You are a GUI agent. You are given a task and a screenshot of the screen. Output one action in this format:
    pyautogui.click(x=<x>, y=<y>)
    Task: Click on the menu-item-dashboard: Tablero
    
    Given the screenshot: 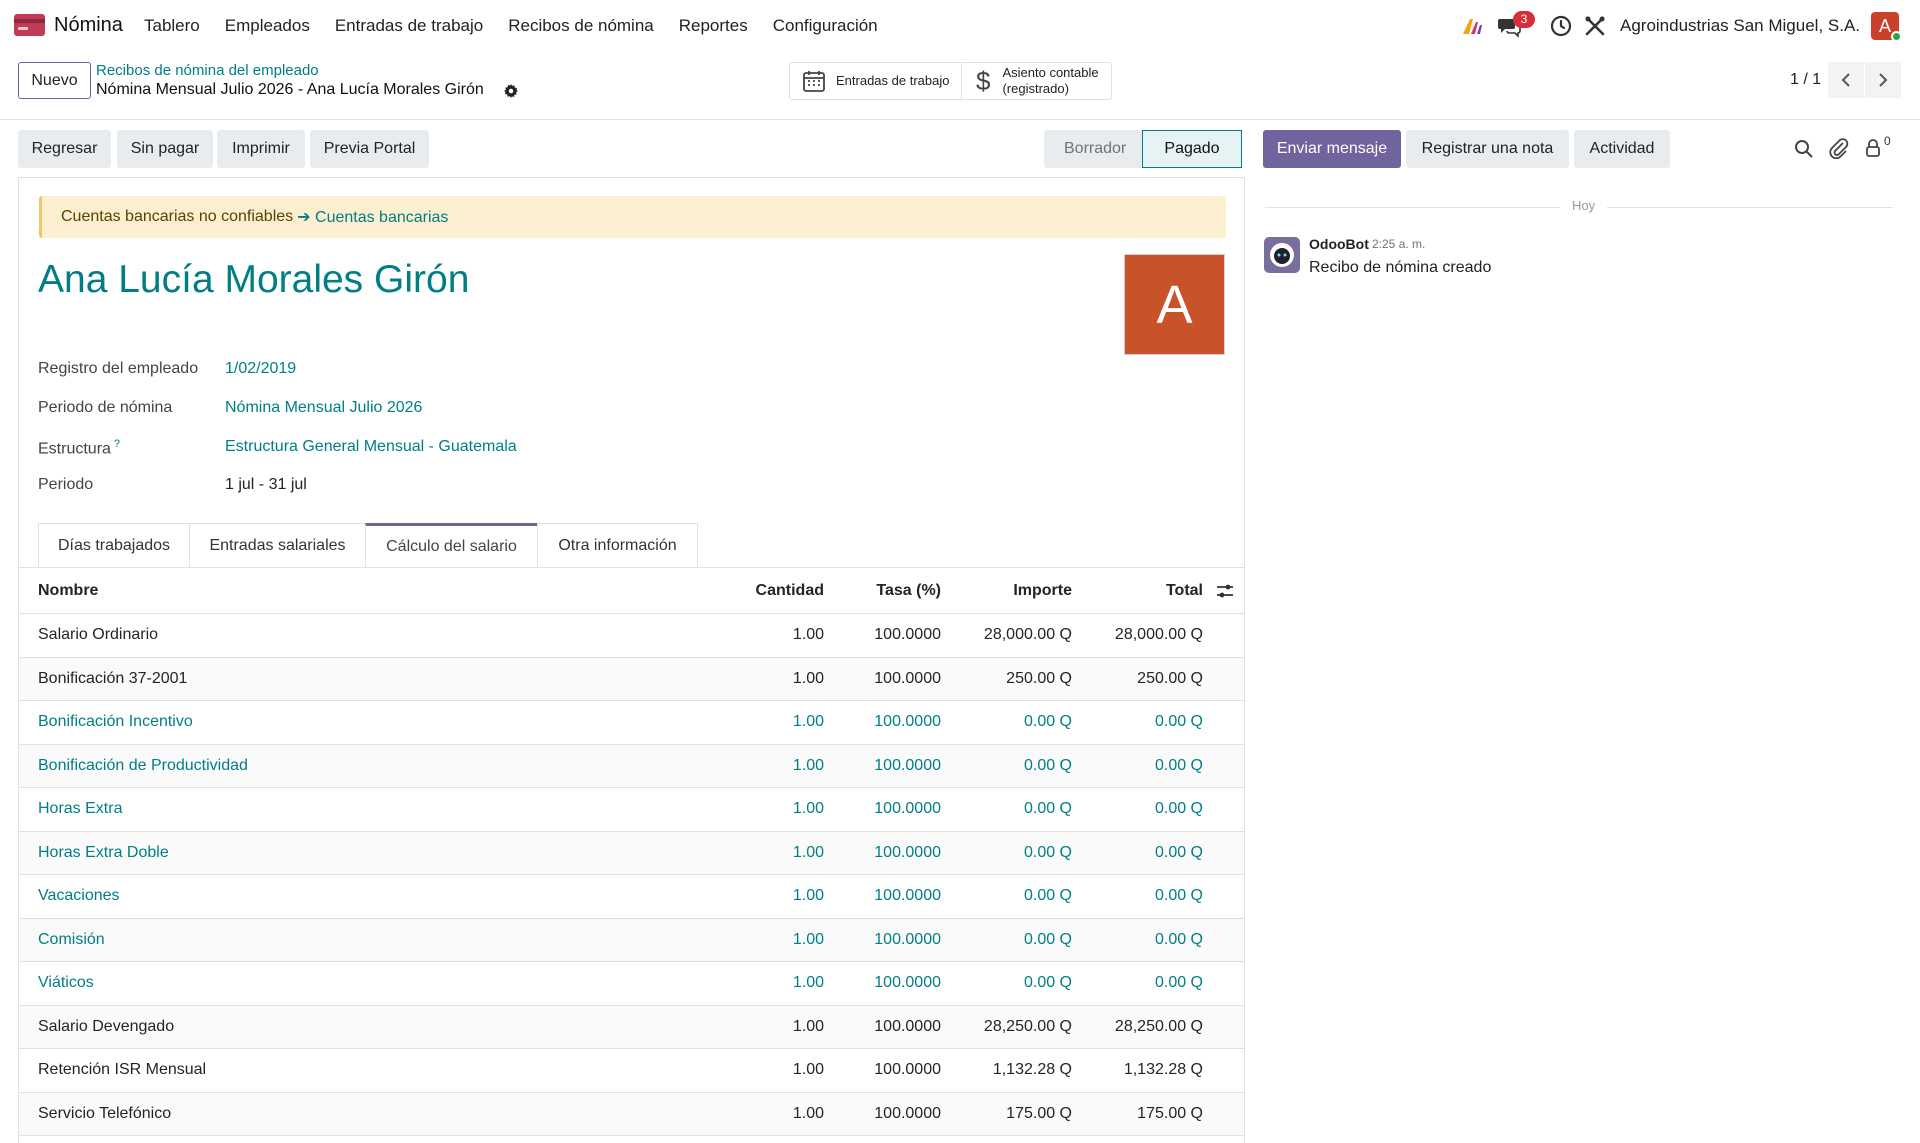 What is the action you would take?
    pyautogui.click(x=172, y=26)
    